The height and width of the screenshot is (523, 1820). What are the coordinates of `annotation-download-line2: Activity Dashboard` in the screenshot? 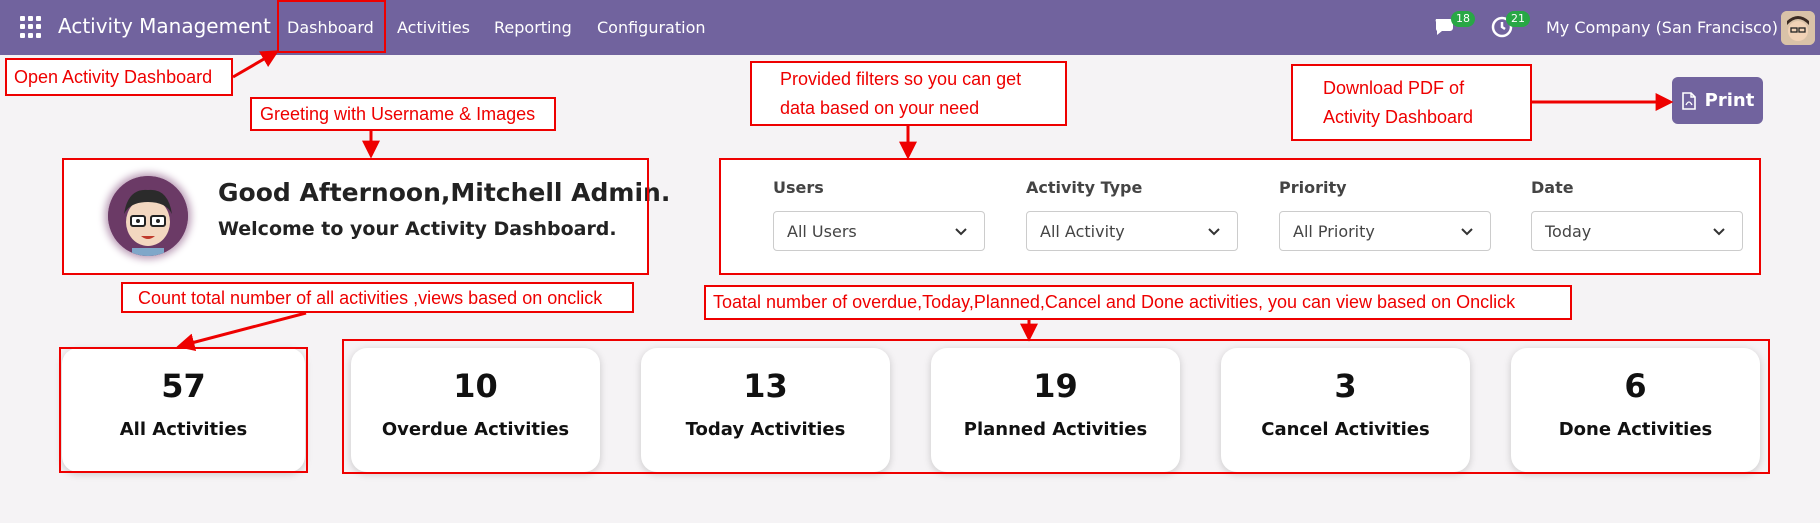 It's located at (1398, 117).